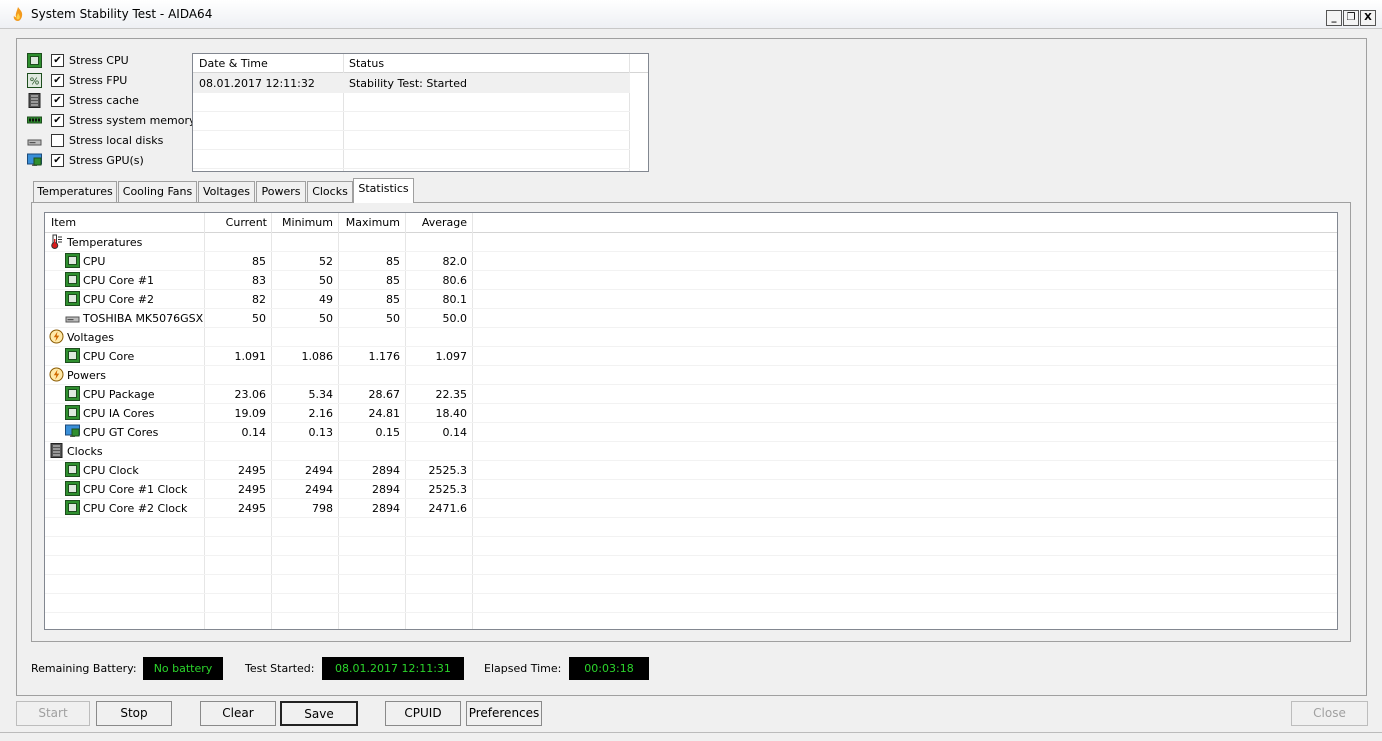  Describe the element at coordinates (691, 489) in the screenshot. I see `table-row: CPU Core #1 Clock 2495 2494 2894 2525.3` at that location.